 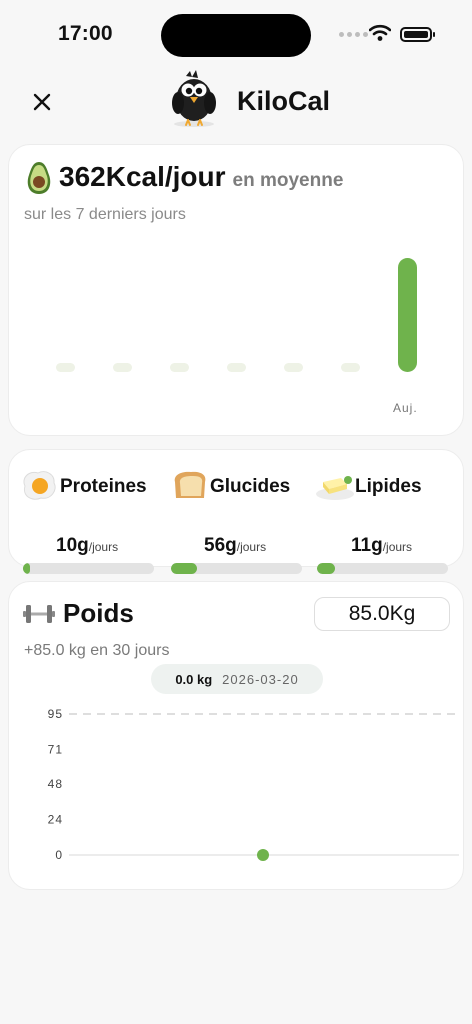 What do you see at coordinates (97, 650) in the screenshot?
I see `weight-change: +85.0 kg en 30 jours` at bounding box center [97, 650].